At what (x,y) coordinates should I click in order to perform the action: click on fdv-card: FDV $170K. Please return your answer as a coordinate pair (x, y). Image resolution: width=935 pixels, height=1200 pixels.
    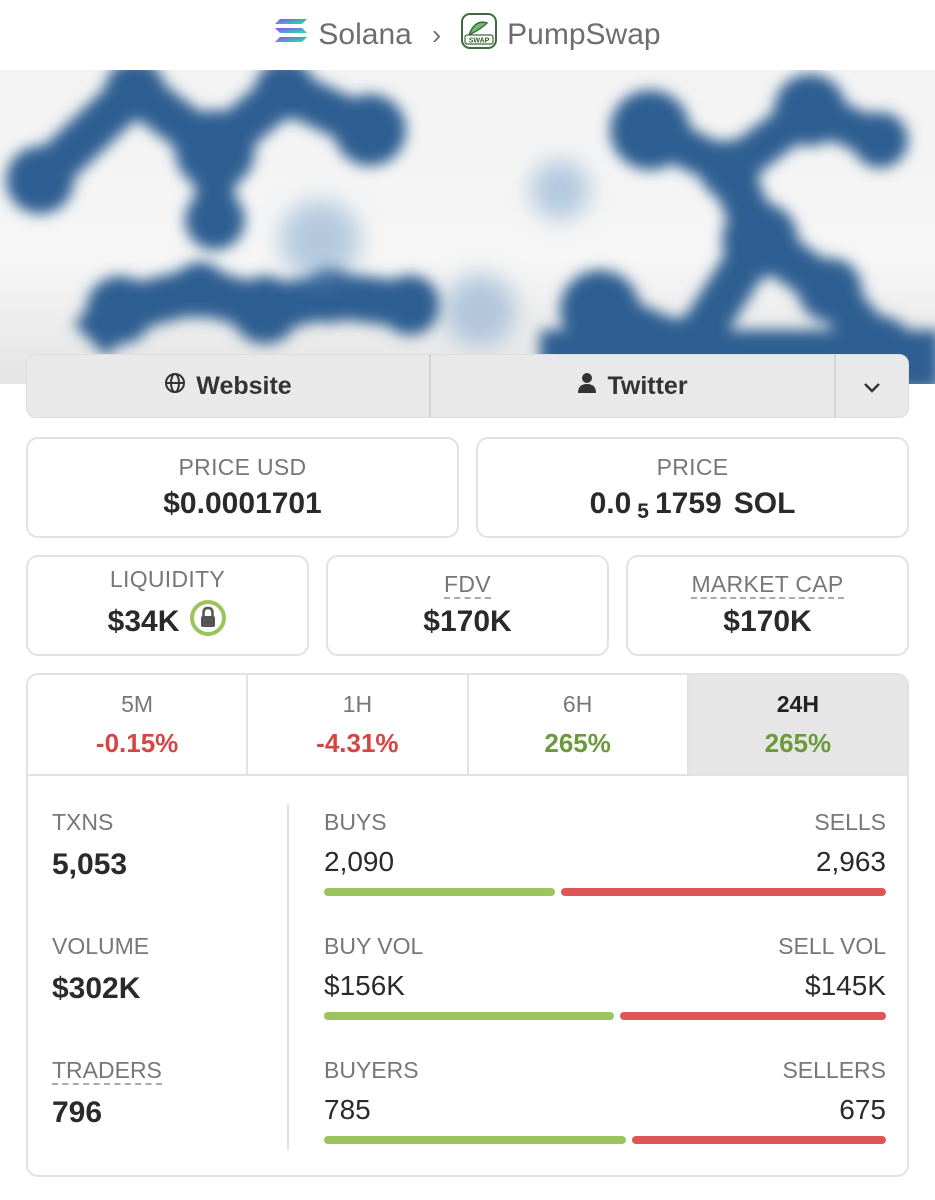
    Looking at the image, I should click on (467, 605).